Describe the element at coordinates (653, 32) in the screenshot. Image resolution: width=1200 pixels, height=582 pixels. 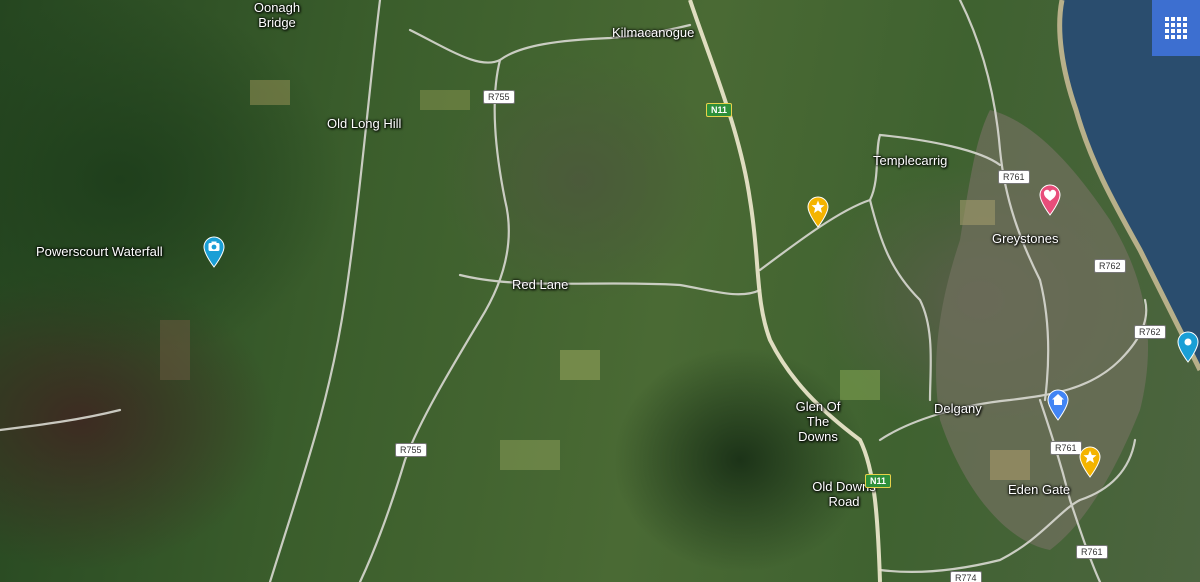
I see `label-kilmacanogue: Kilmacanogue` at that location.